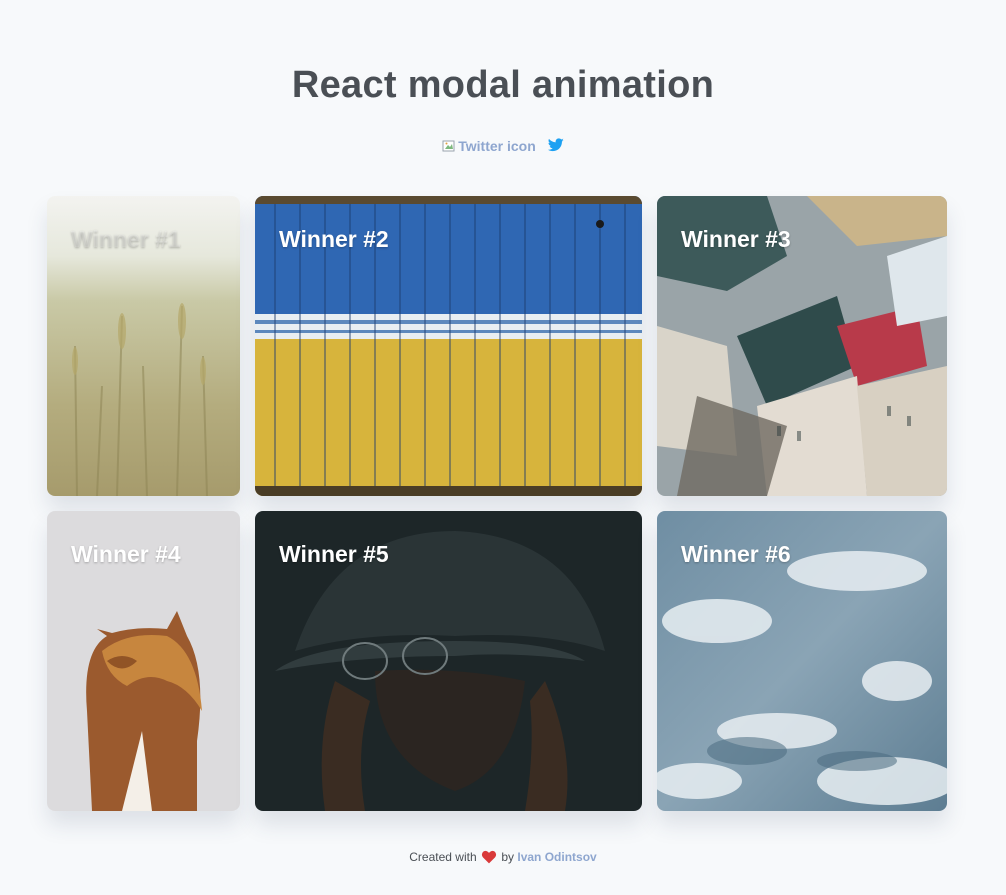 The height and width of the screenshot is (895, 1006). What do you see at coordinates (334, 239) in the screenshot?
I see `winner-card-label: Winner #2` at bounding box center [334, 239].